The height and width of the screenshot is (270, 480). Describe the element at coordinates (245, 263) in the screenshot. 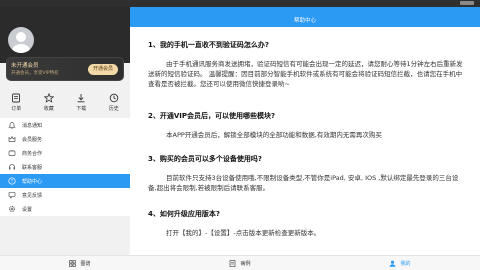

I see `tab-label: 病例` at that location.